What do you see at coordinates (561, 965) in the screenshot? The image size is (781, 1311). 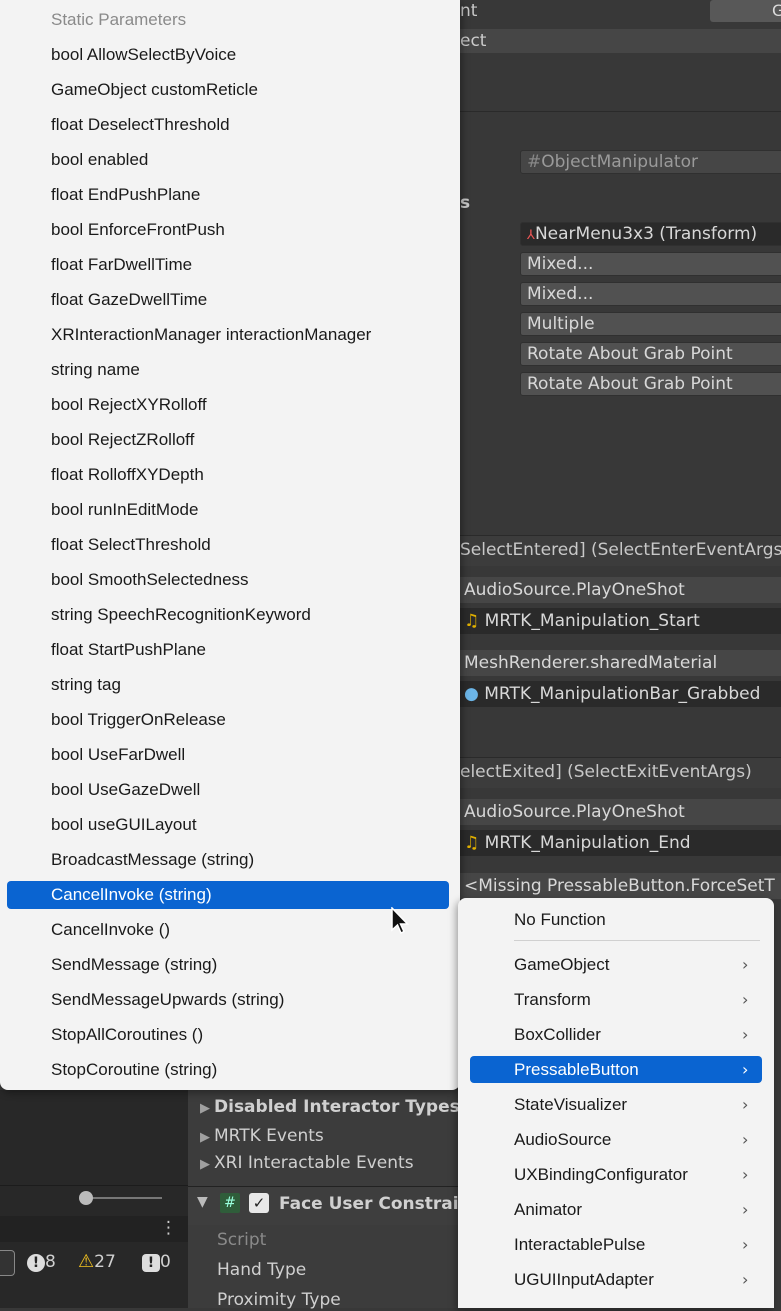 I see `component-menu-item: GameObject` at bounding box center [561, 965].